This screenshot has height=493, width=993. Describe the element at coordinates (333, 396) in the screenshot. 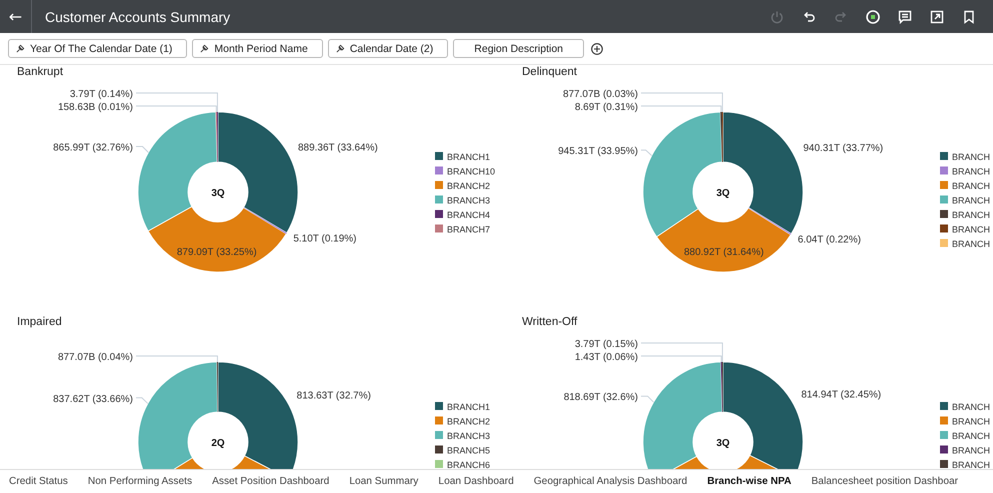

I see `data-label: 813.63T (32.7%)` at that location.